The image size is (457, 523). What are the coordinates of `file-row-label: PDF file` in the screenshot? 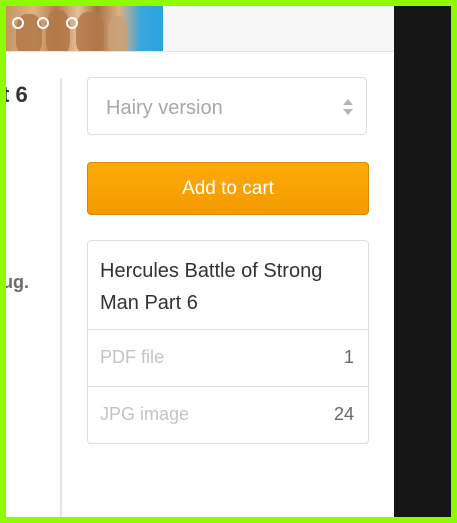 It's located at (132, 357).